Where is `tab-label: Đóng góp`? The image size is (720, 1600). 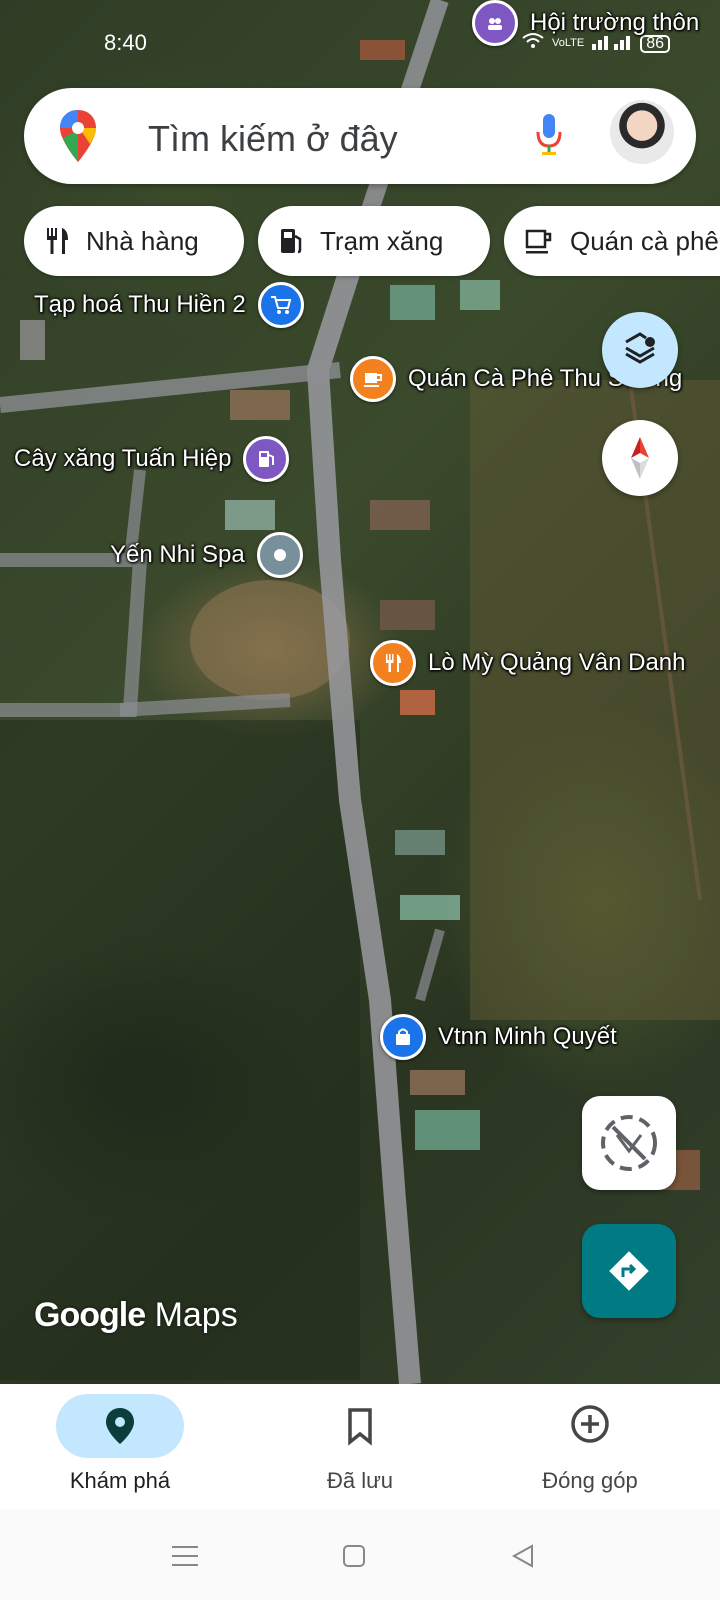
tab-label: Đóng góp is located at coordinates (590, 1480).